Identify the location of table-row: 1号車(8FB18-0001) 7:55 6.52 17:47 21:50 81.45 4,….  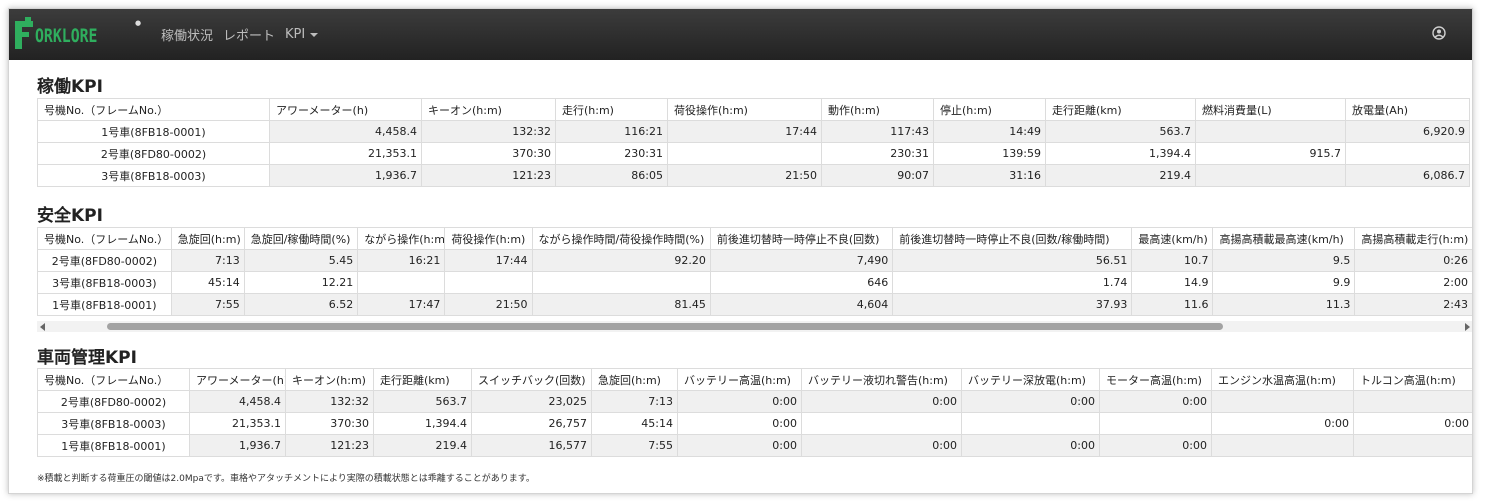
(754, 304).